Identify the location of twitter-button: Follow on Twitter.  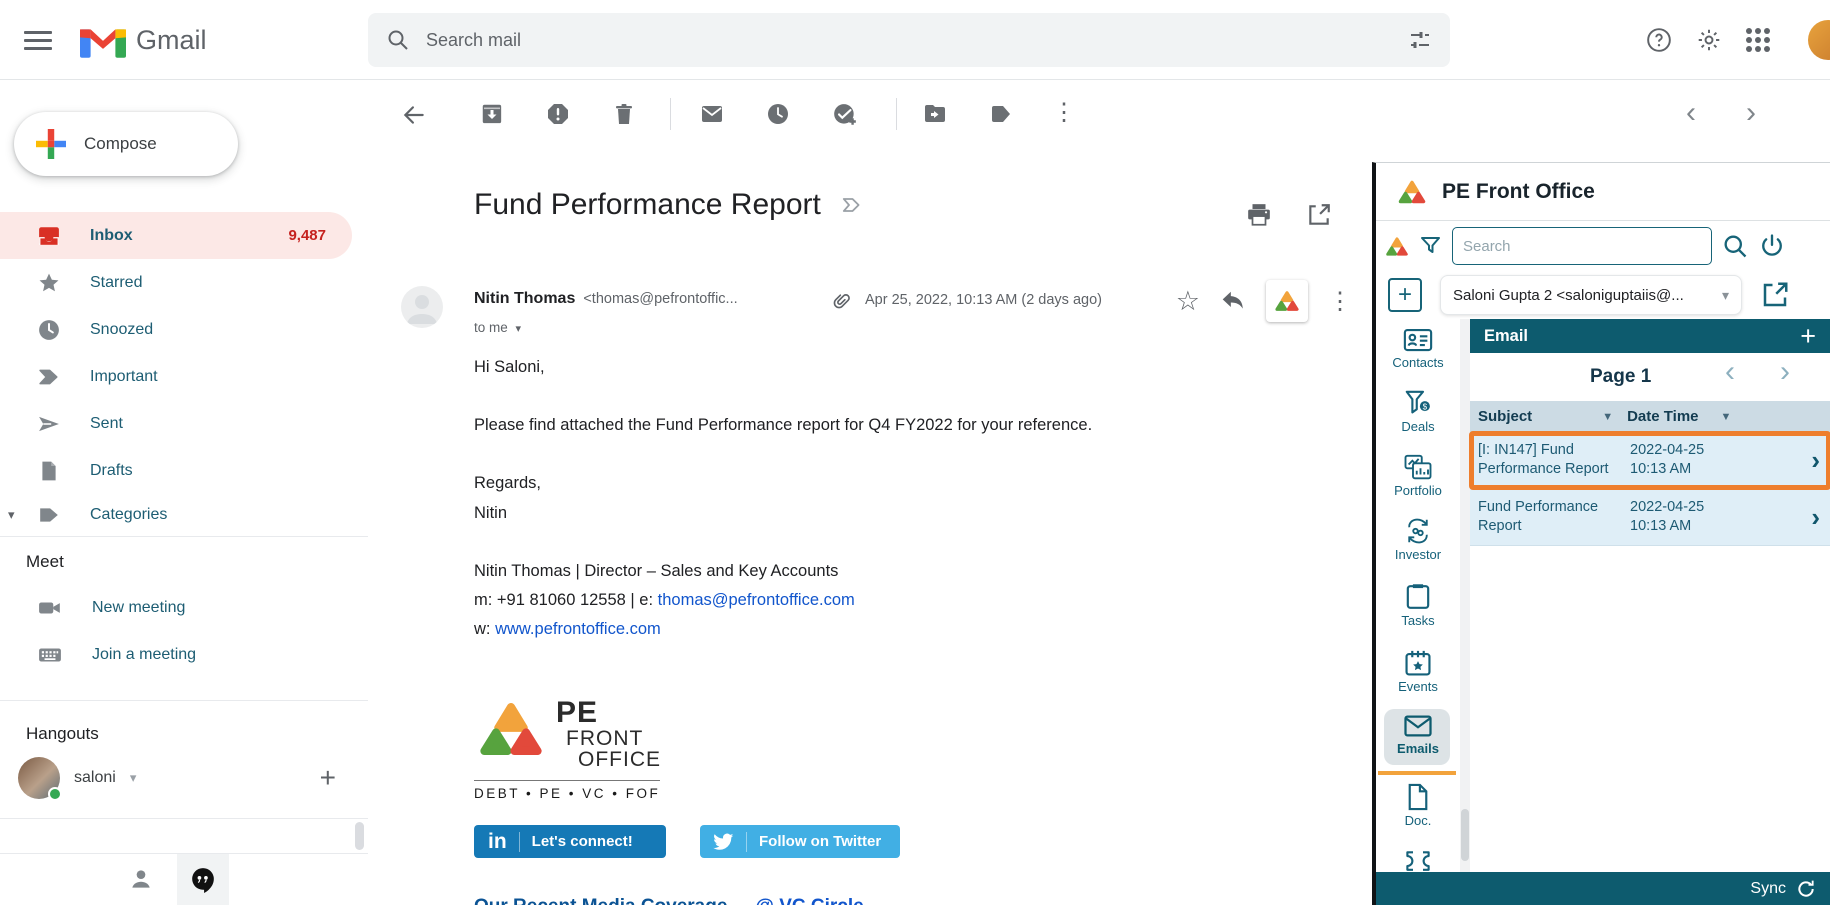
(800, 841).